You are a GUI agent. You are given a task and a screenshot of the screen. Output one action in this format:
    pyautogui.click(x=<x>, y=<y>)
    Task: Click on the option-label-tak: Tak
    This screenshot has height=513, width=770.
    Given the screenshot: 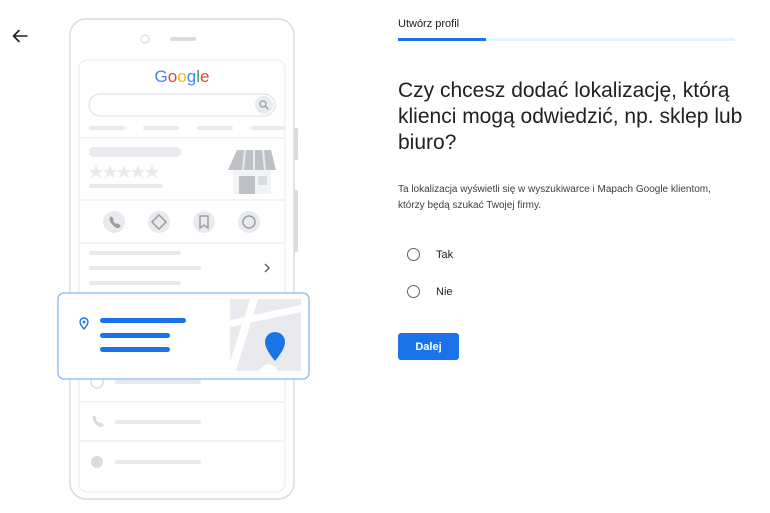 What is the action you would take?
    pyautogui.click(x=445, y=254)
    